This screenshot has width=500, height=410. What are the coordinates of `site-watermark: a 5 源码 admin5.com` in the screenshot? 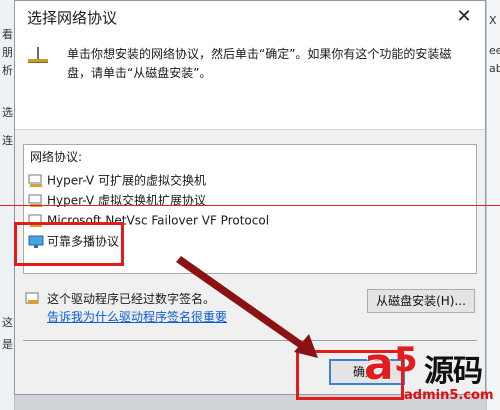 It's located at (432, 375).